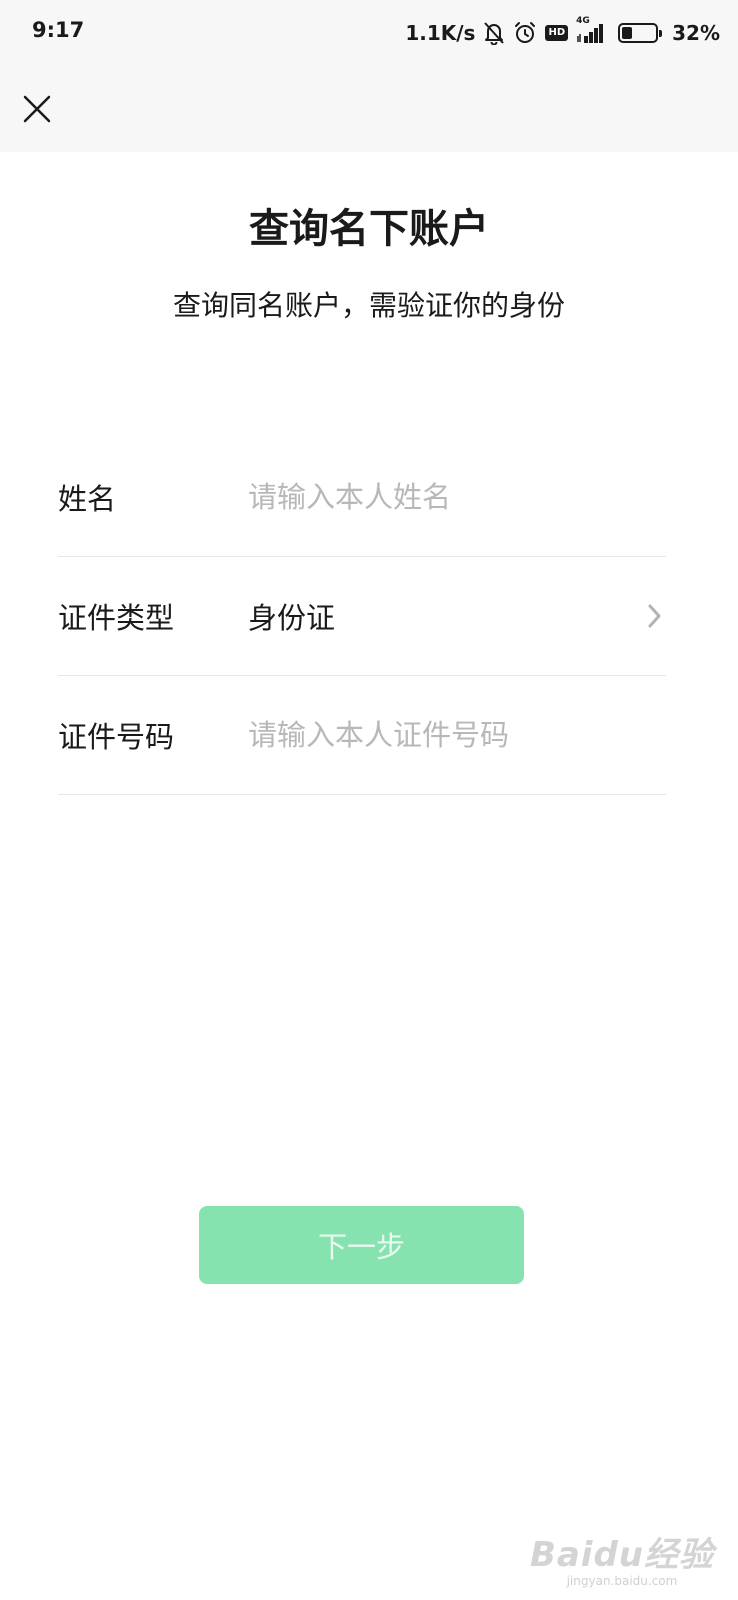 The height and width of the screenshot is (1600, 738). What do you see at coordinates (621, 1555) in the screenshot?
I see `watermark-logo: Baidu经验` at bounding box center [621, 1555].